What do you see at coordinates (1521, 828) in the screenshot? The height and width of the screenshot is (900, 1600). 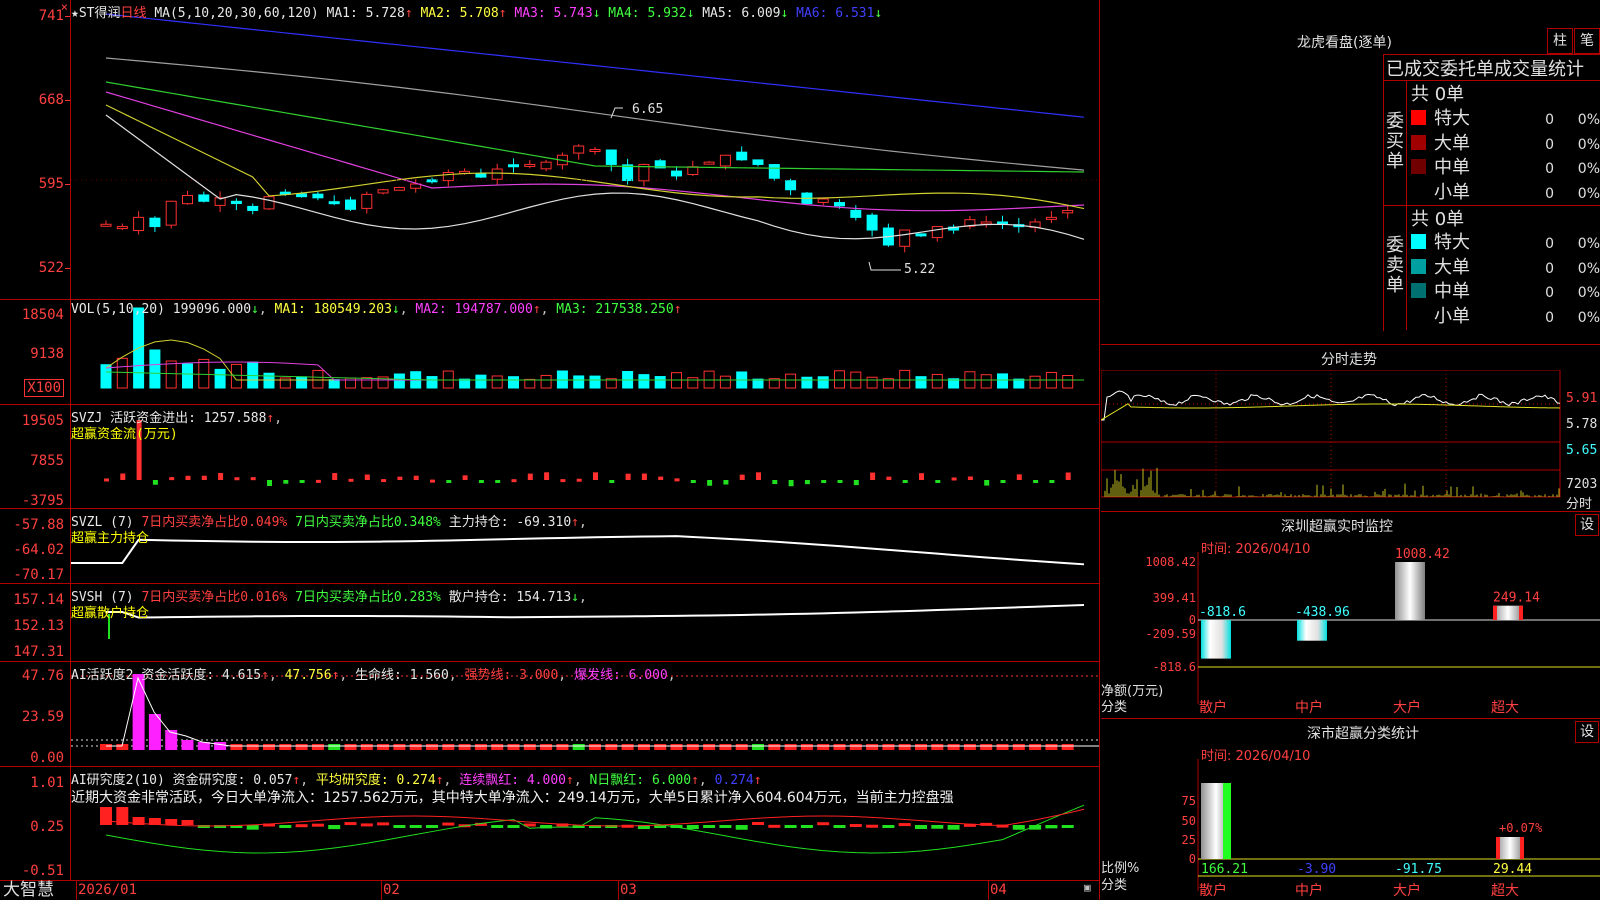 I see `pct-label: +0.07%` at bounding box center [1521, 828].